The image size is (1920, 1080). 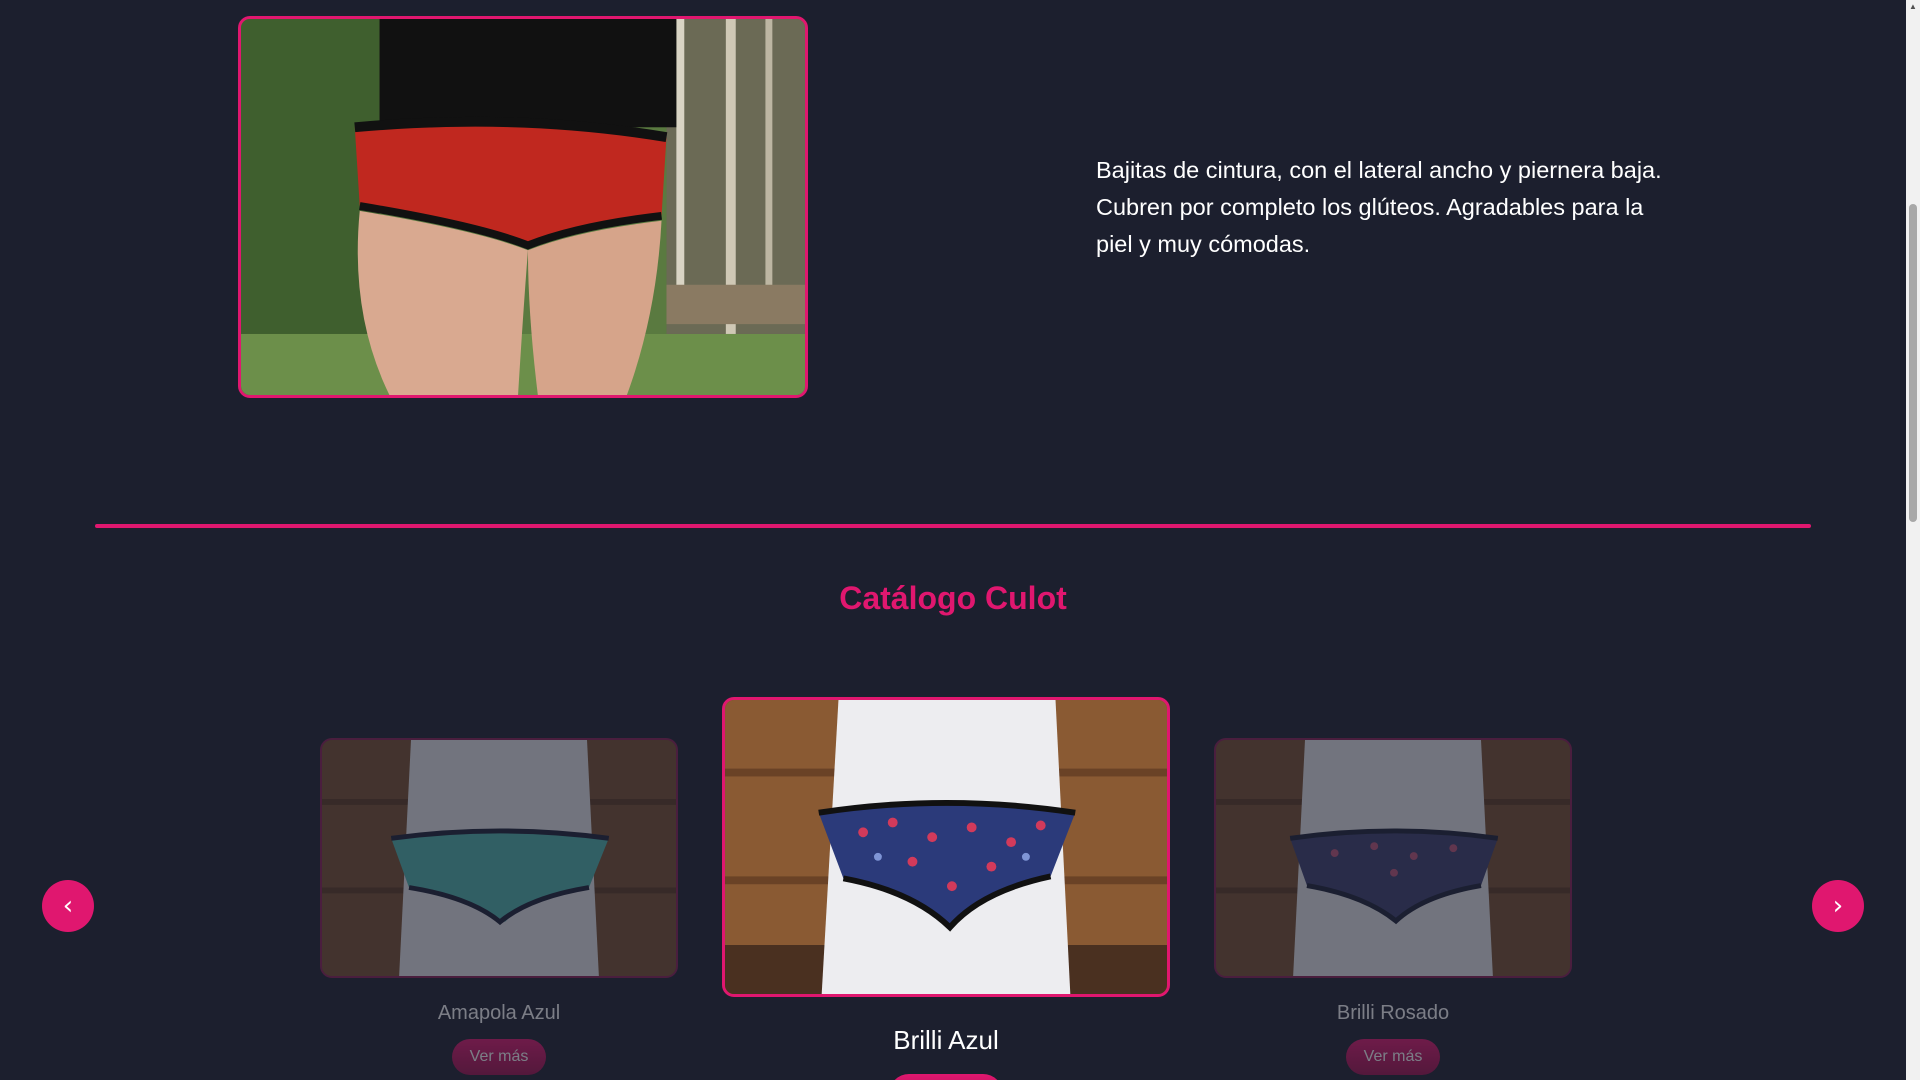 What do you see at coordinates (1393, 1013) in the screenshot?
I see `product-name: Brilli Rosado` at bounding box center [1393, 1013].